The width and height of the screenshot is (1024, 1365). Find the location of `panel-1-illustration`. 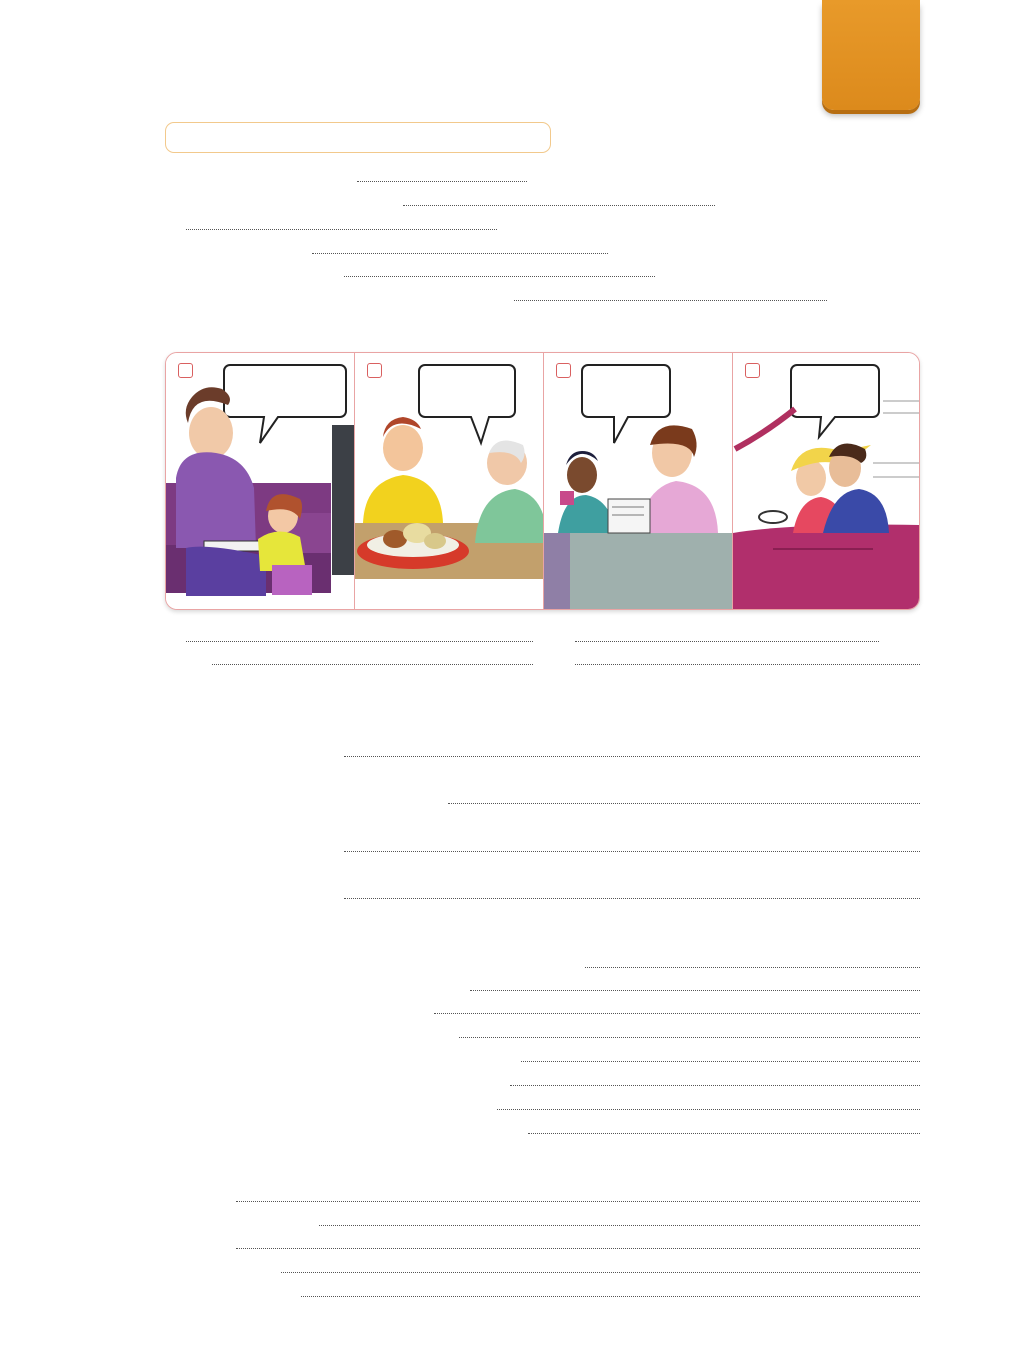

panel-1-illustration is located at coordinates (260, 481).